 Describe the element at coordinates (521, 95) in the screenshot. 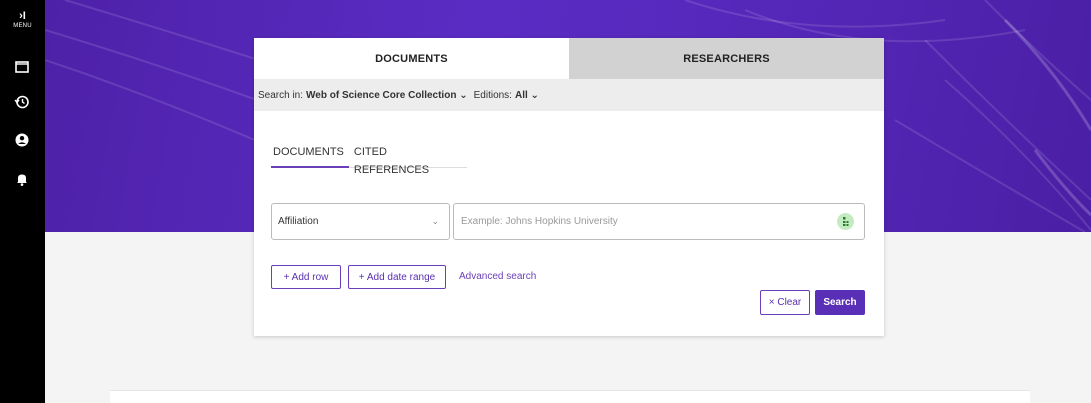

I see `editions-value: All` at that location.